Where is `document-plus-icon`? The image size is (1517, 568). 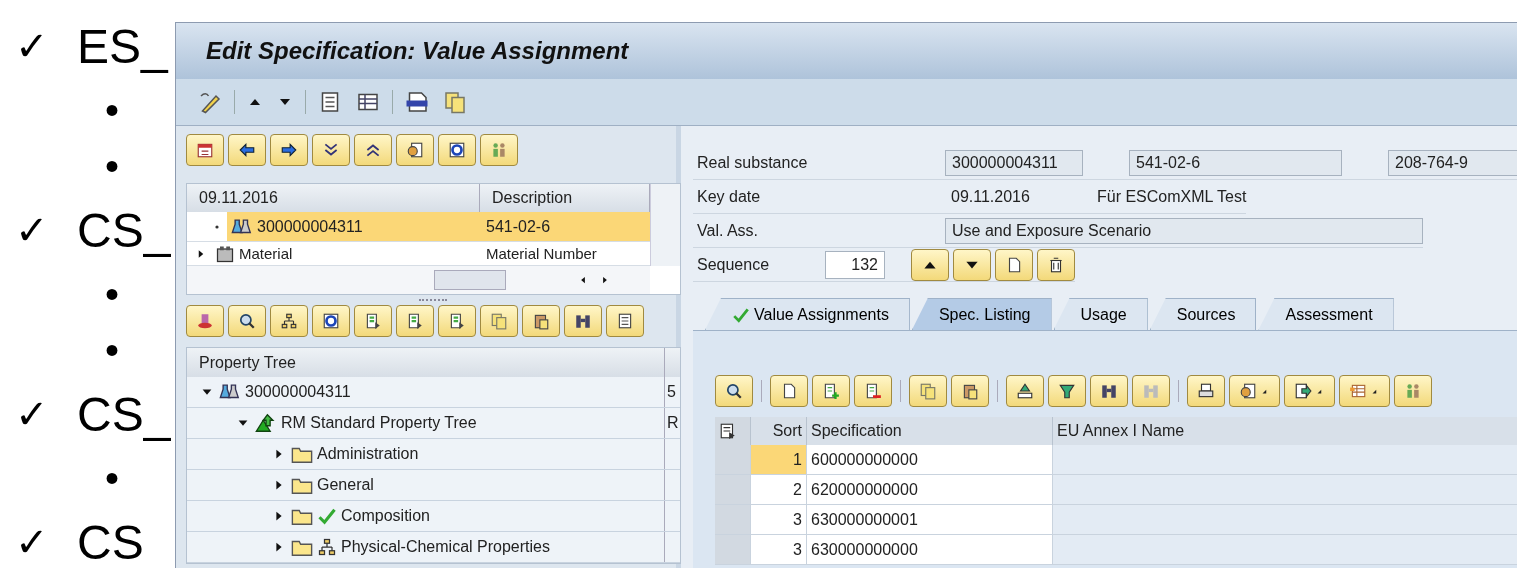
document-plus-icon is located at coordinates (831, 391).